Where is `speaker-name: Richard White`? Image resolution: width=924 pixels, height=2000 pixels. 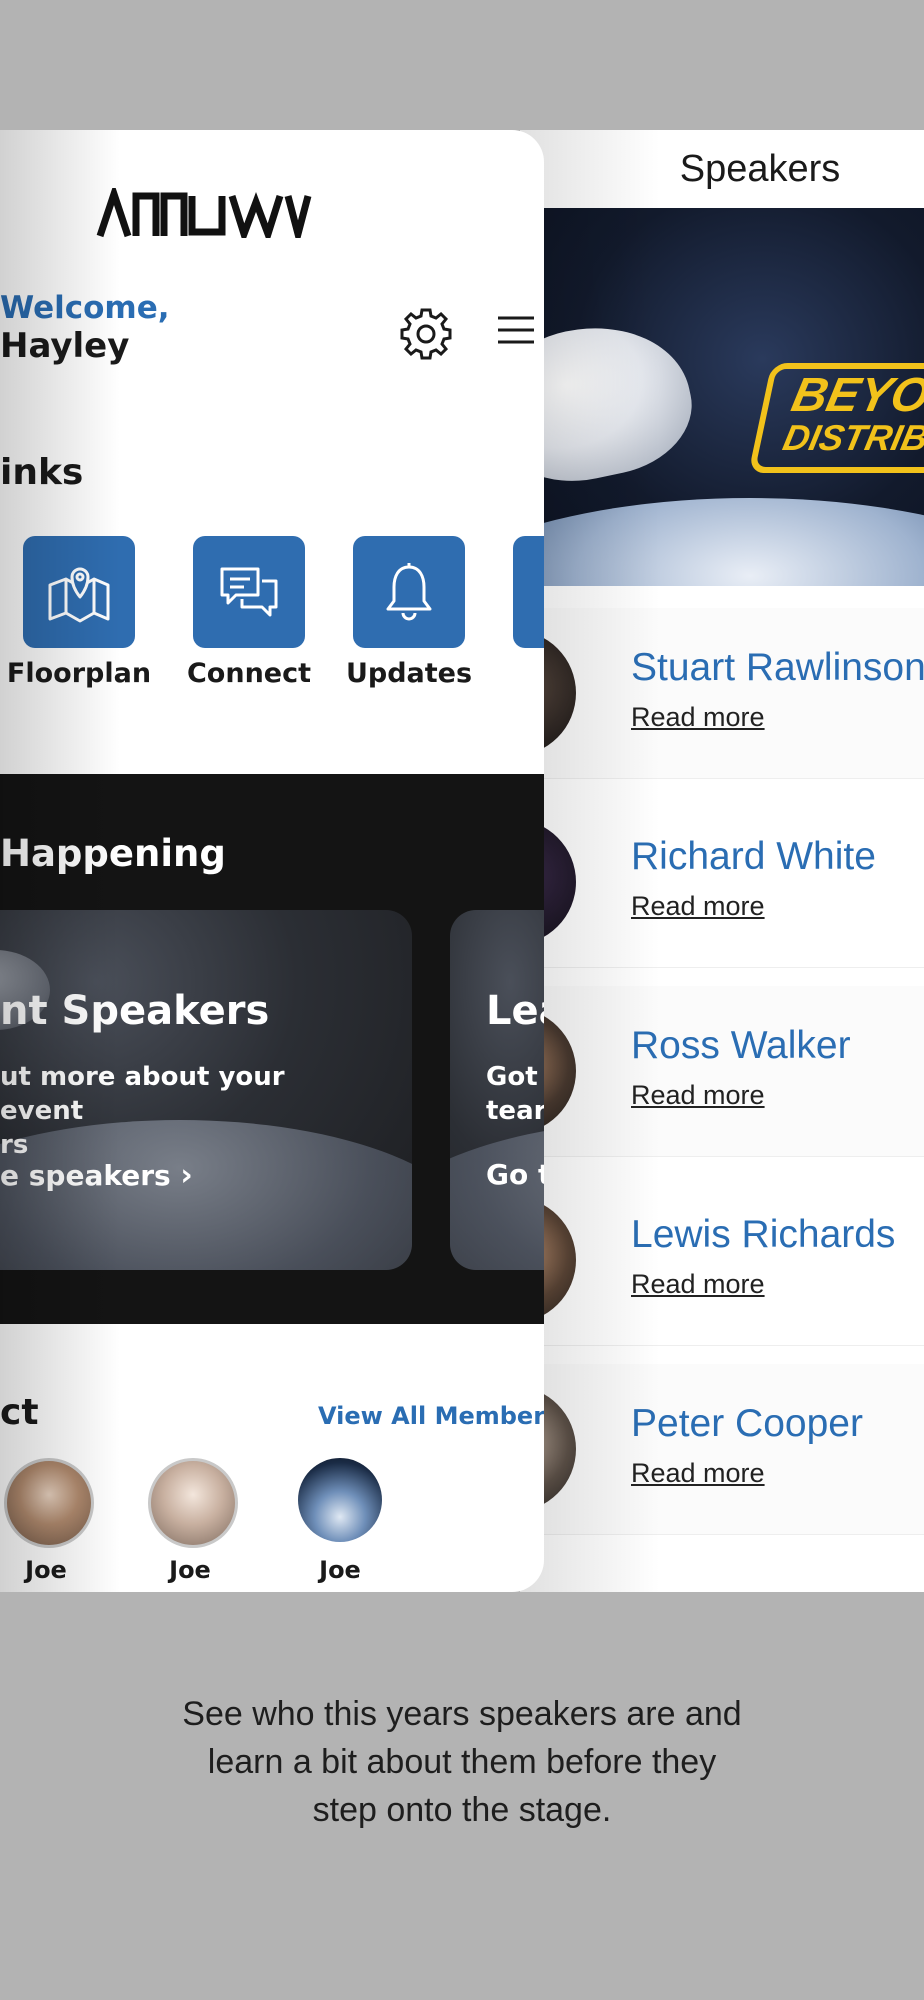 speaker-name: Richard White is located at coordinates (753, 857).